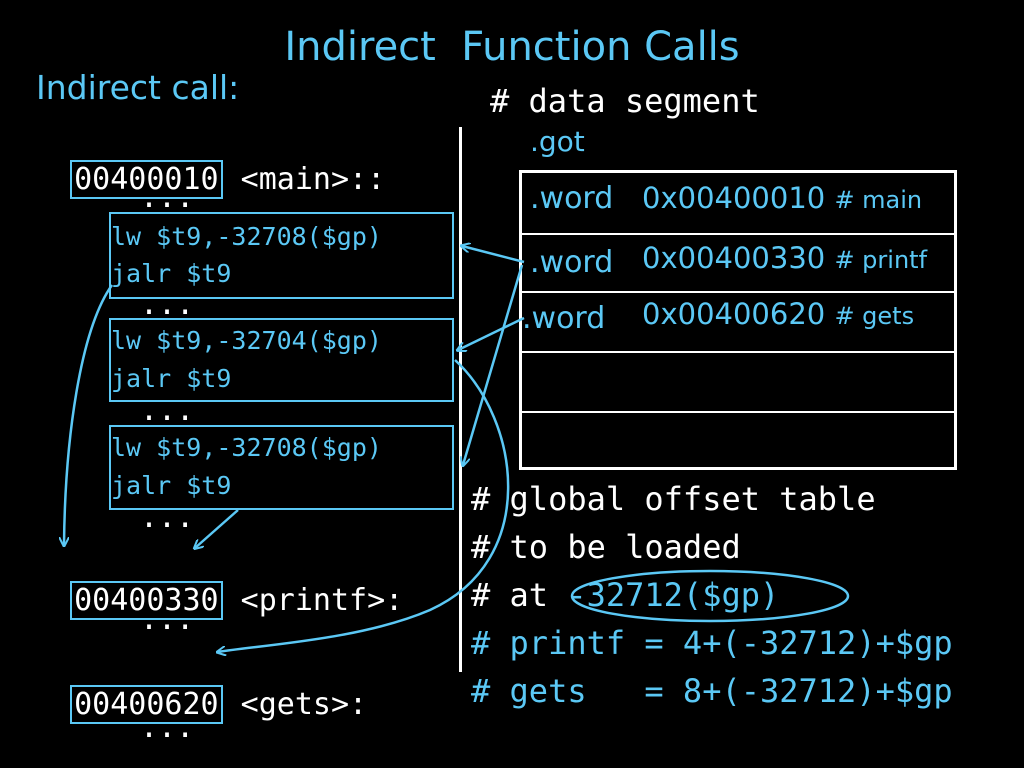 This screenshot has width=1024, height=768. I want to click on highlight-ellipse, so click(710, 596).